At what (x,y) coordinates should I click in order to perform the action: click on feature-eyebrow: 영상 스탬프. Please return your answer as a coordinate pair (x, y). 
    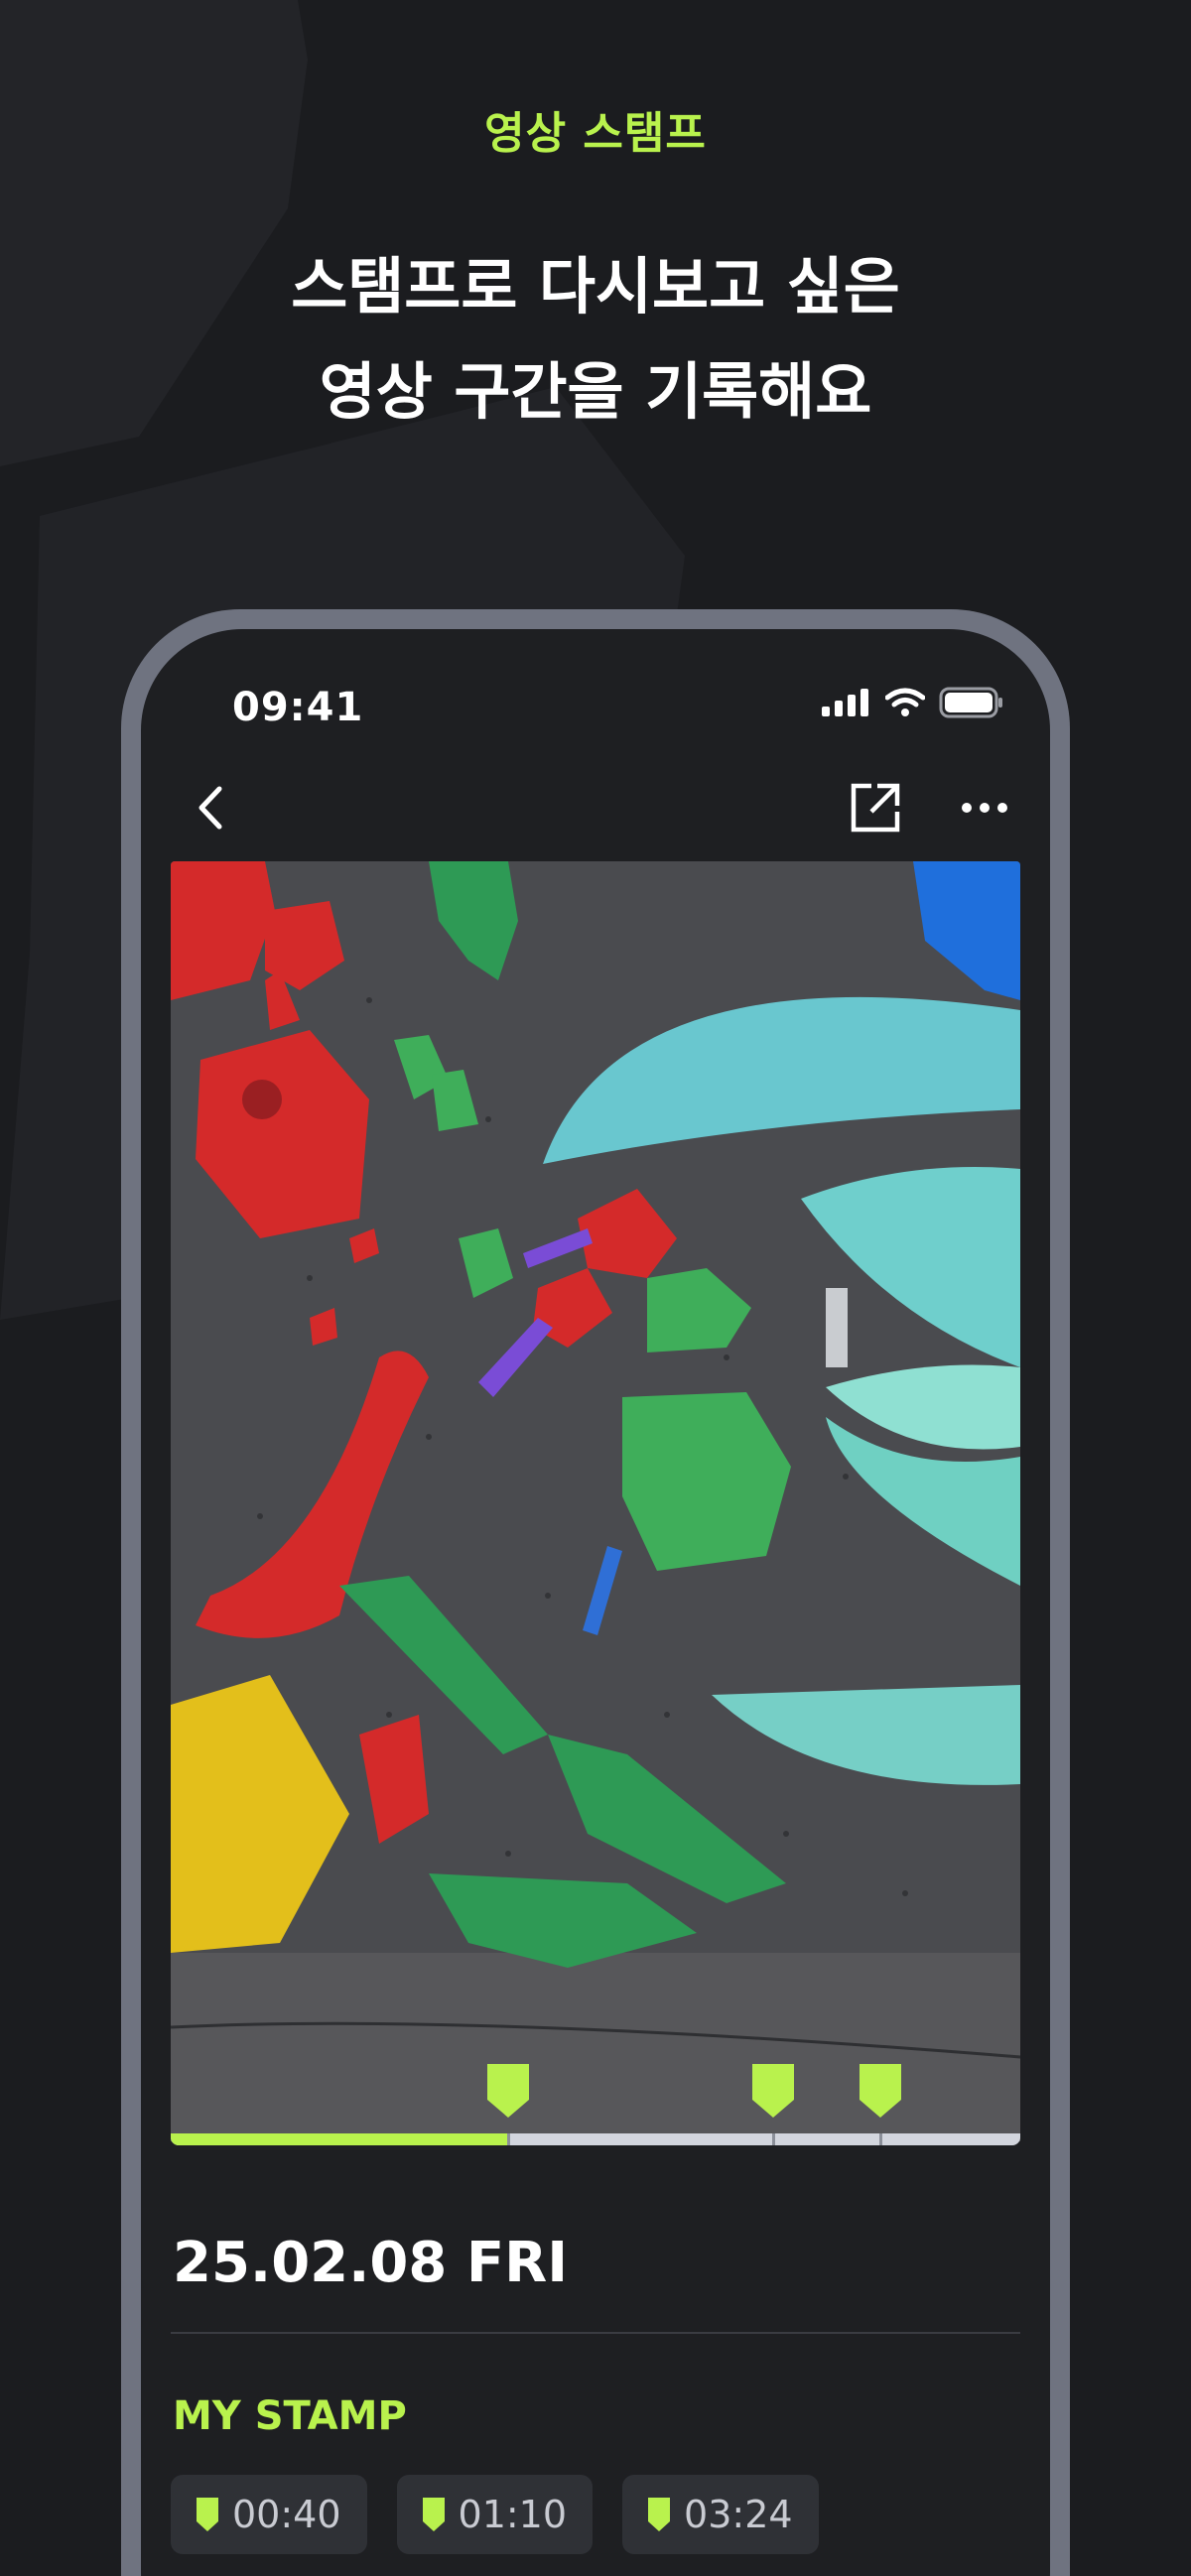
    Looking at the image, I should click on (595, 134).